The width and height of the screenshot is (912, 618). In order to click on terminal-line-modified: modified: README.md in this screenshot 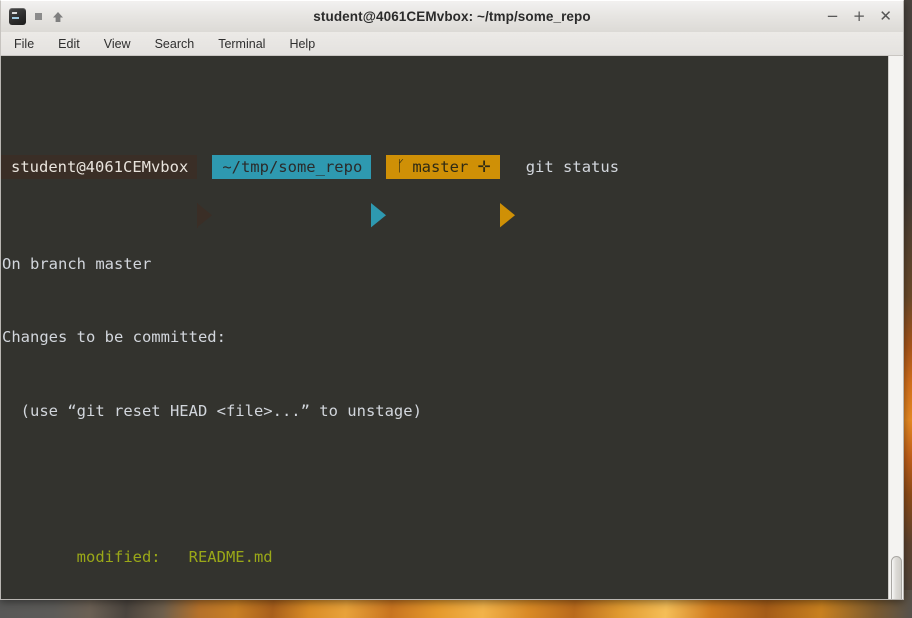, I will do `click(137, 557)`.